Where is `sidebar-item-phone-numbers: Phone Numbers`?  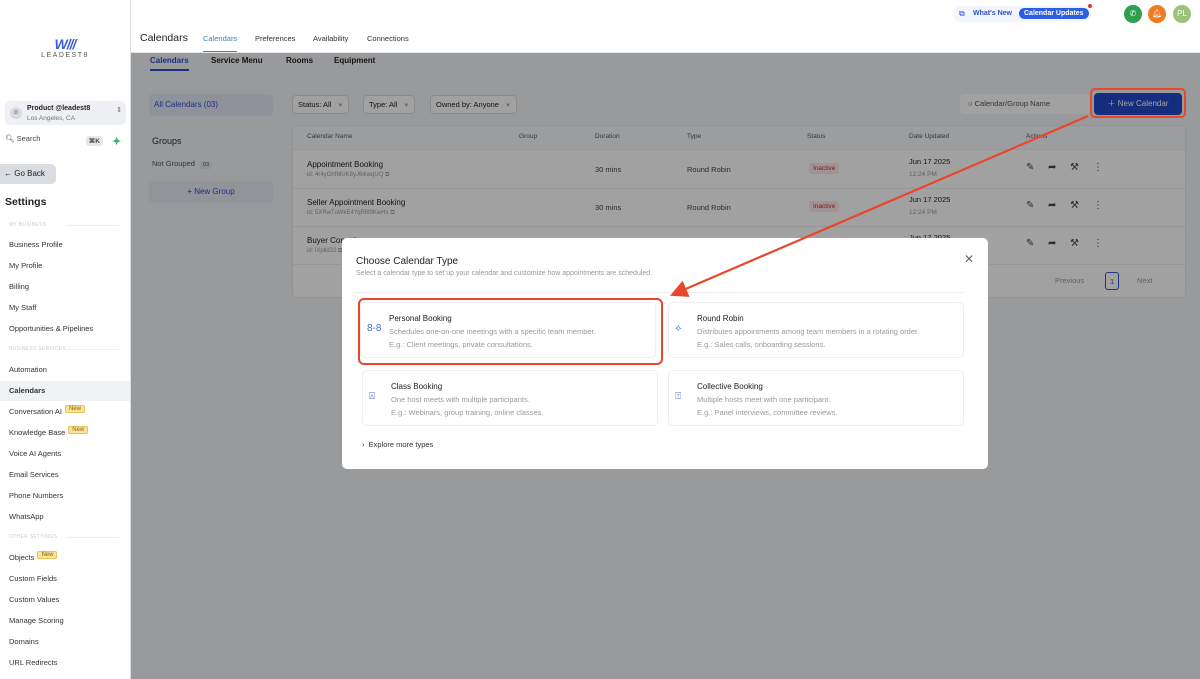 sidebar-item-phone-numbers: Phone Numbers is located at coordinates (65, 496).